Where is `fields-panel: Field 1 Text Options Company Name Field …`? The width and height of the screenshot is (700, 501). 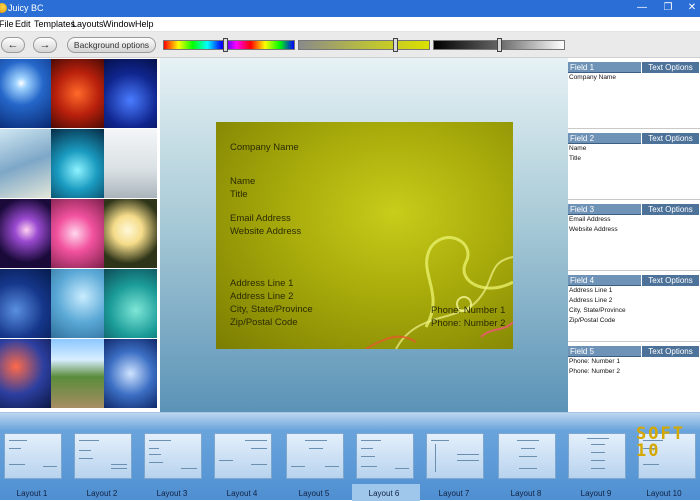
fields-panel: Field 1 Text Options Company Name Field … is located at coordinates (634, 235).